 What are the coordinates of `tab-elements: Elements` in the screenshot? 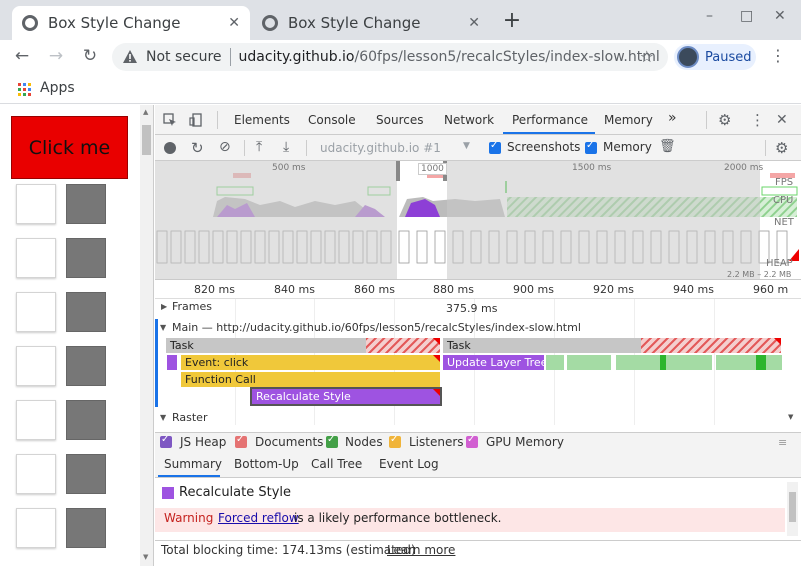 It's located at (262, 120).